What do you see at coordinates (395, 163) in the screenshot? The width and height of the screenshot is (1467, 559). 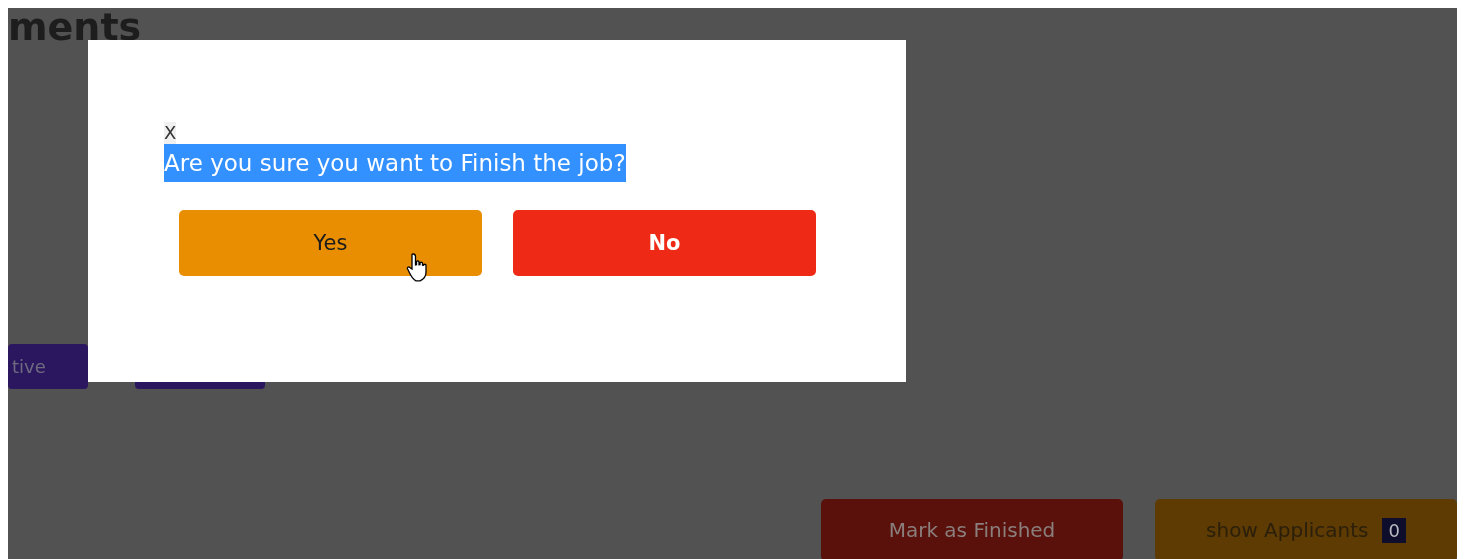 I see `dialog-message: Are you sure you want to Finish the job?` at bounding box center [395, 163].